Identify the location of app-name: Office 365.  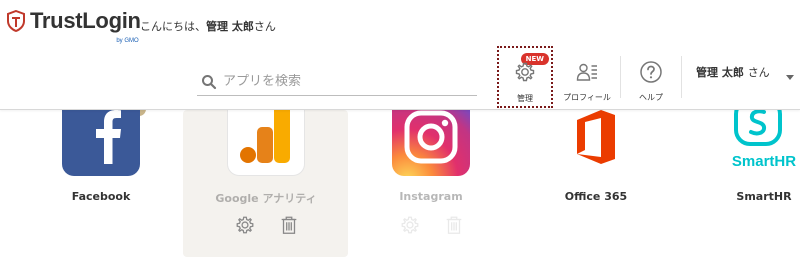
(596, 196).